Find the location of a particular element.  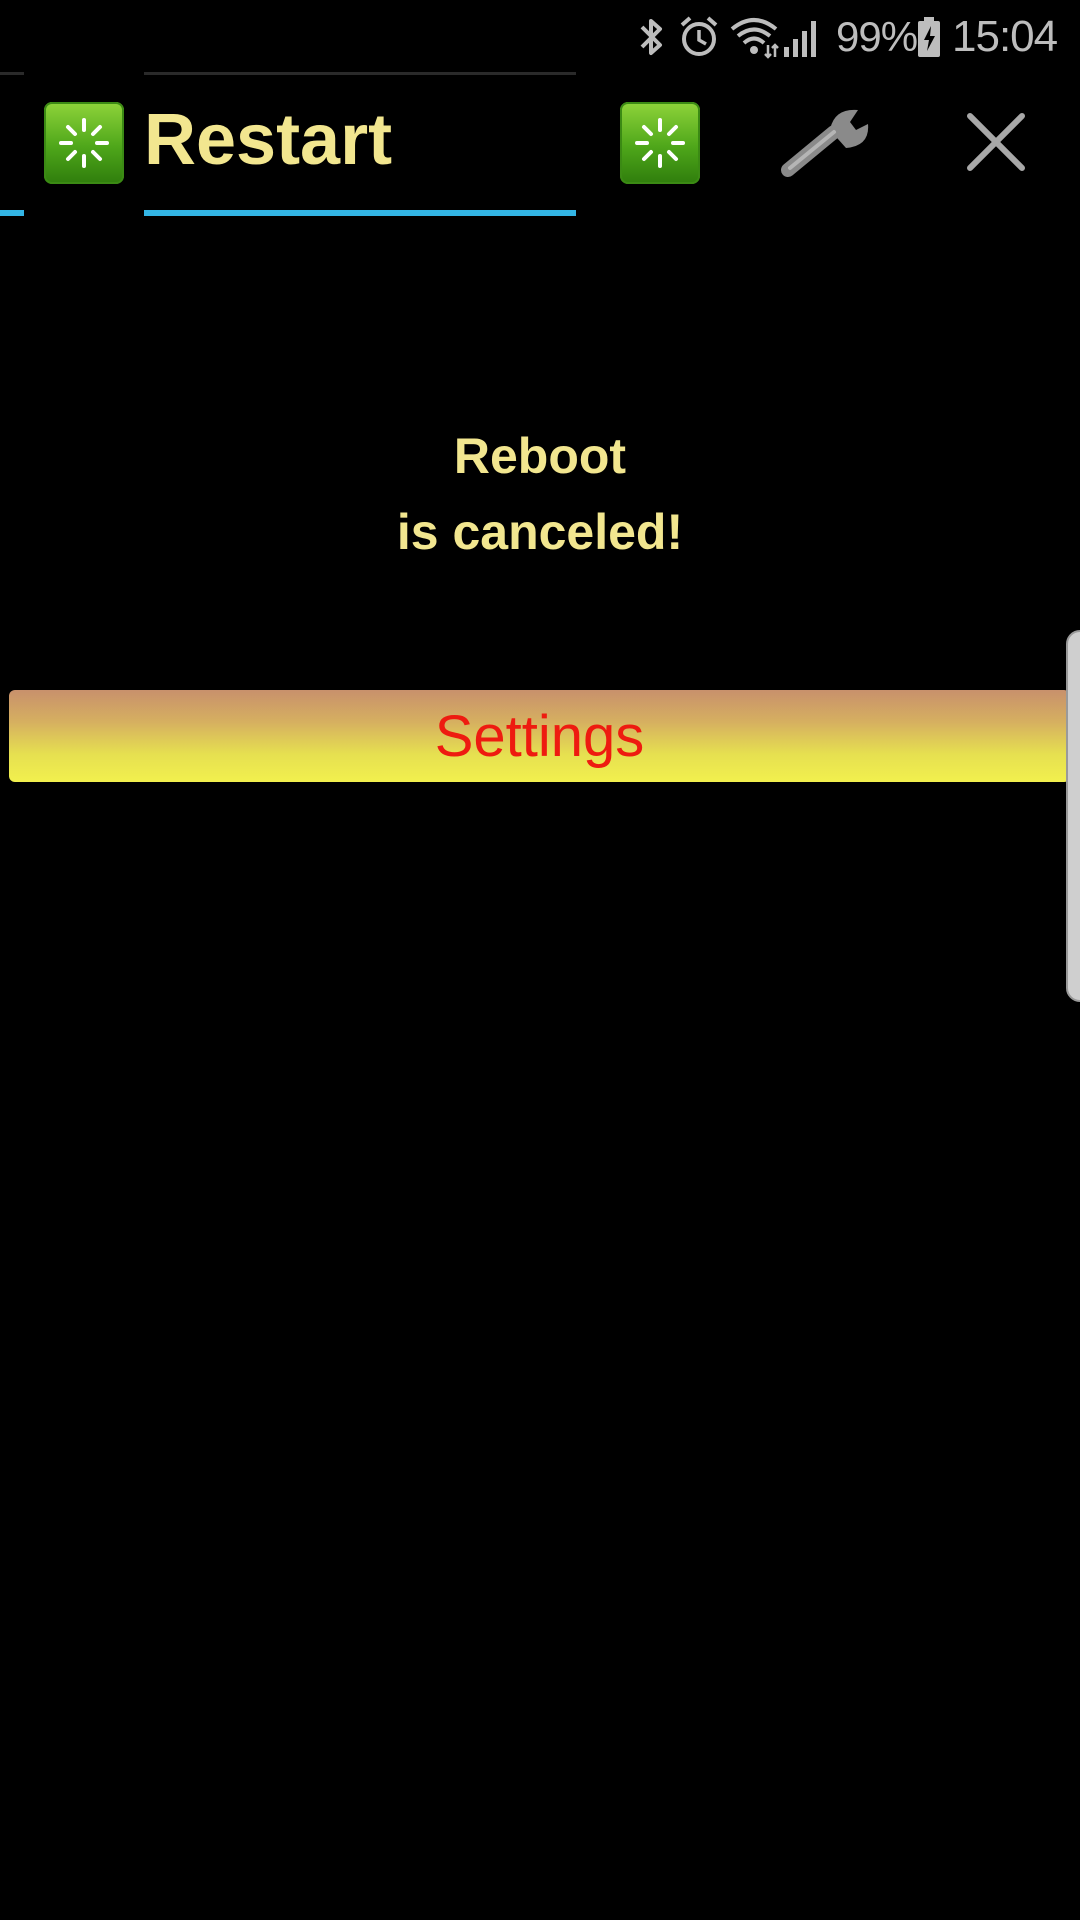

message-line-1: Reboot is located at coordinates (540, 456).